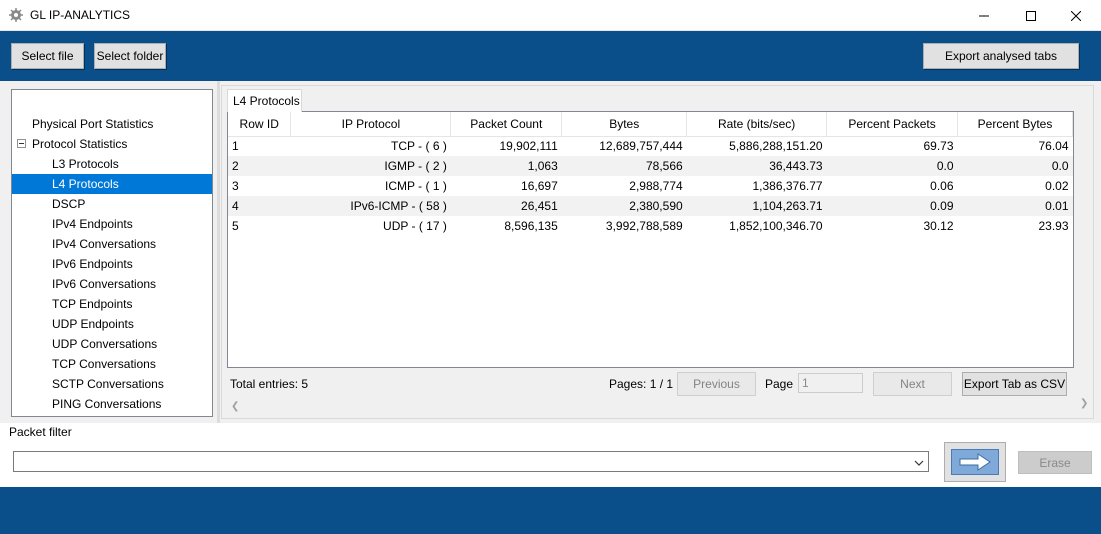 This screenshot has height=534, width=1101. Describe the element at coordinates (624, 166) in the screenshot. I see `cell-bytes: 78,566` at that location.